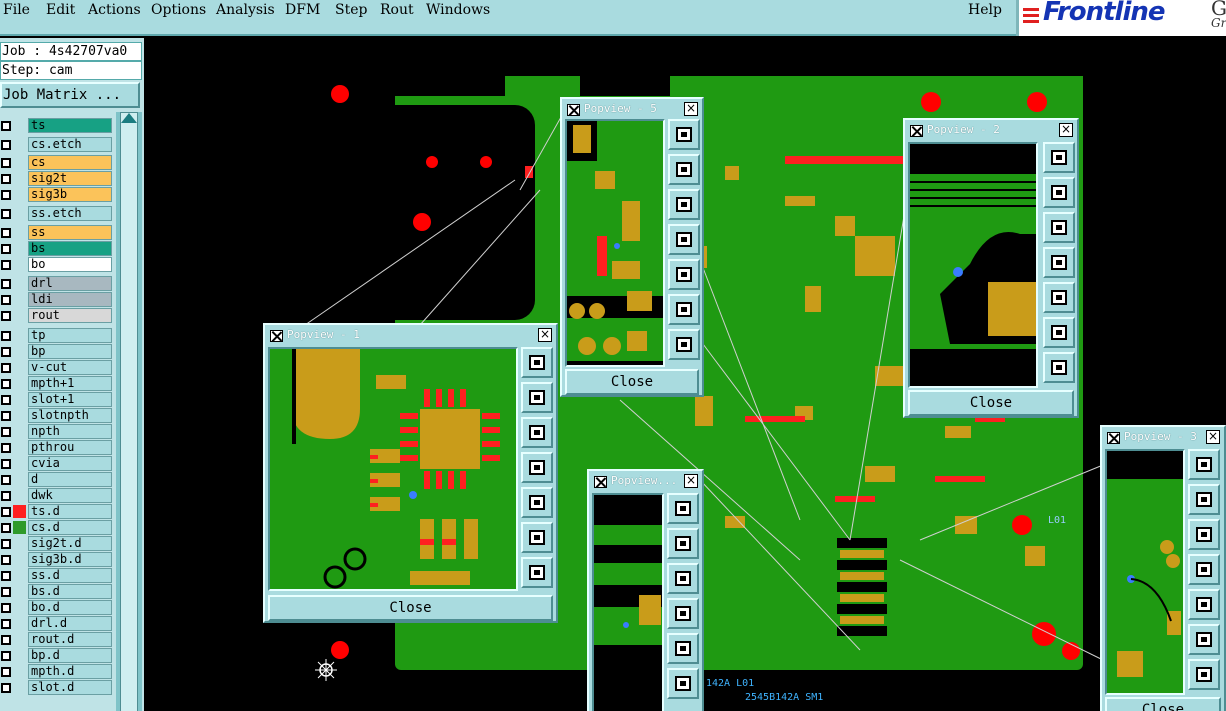  I want to click on popview-4-window: Popview... ×, so click(645, 590).